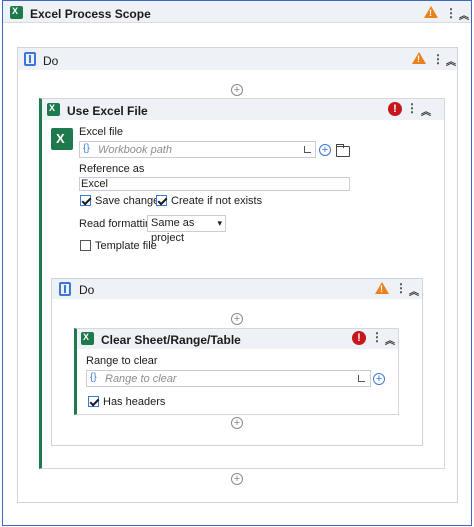 The height and width of the screenshot is (527, 474). I want to click on reference-as-value: Excel, so click(94, 184).